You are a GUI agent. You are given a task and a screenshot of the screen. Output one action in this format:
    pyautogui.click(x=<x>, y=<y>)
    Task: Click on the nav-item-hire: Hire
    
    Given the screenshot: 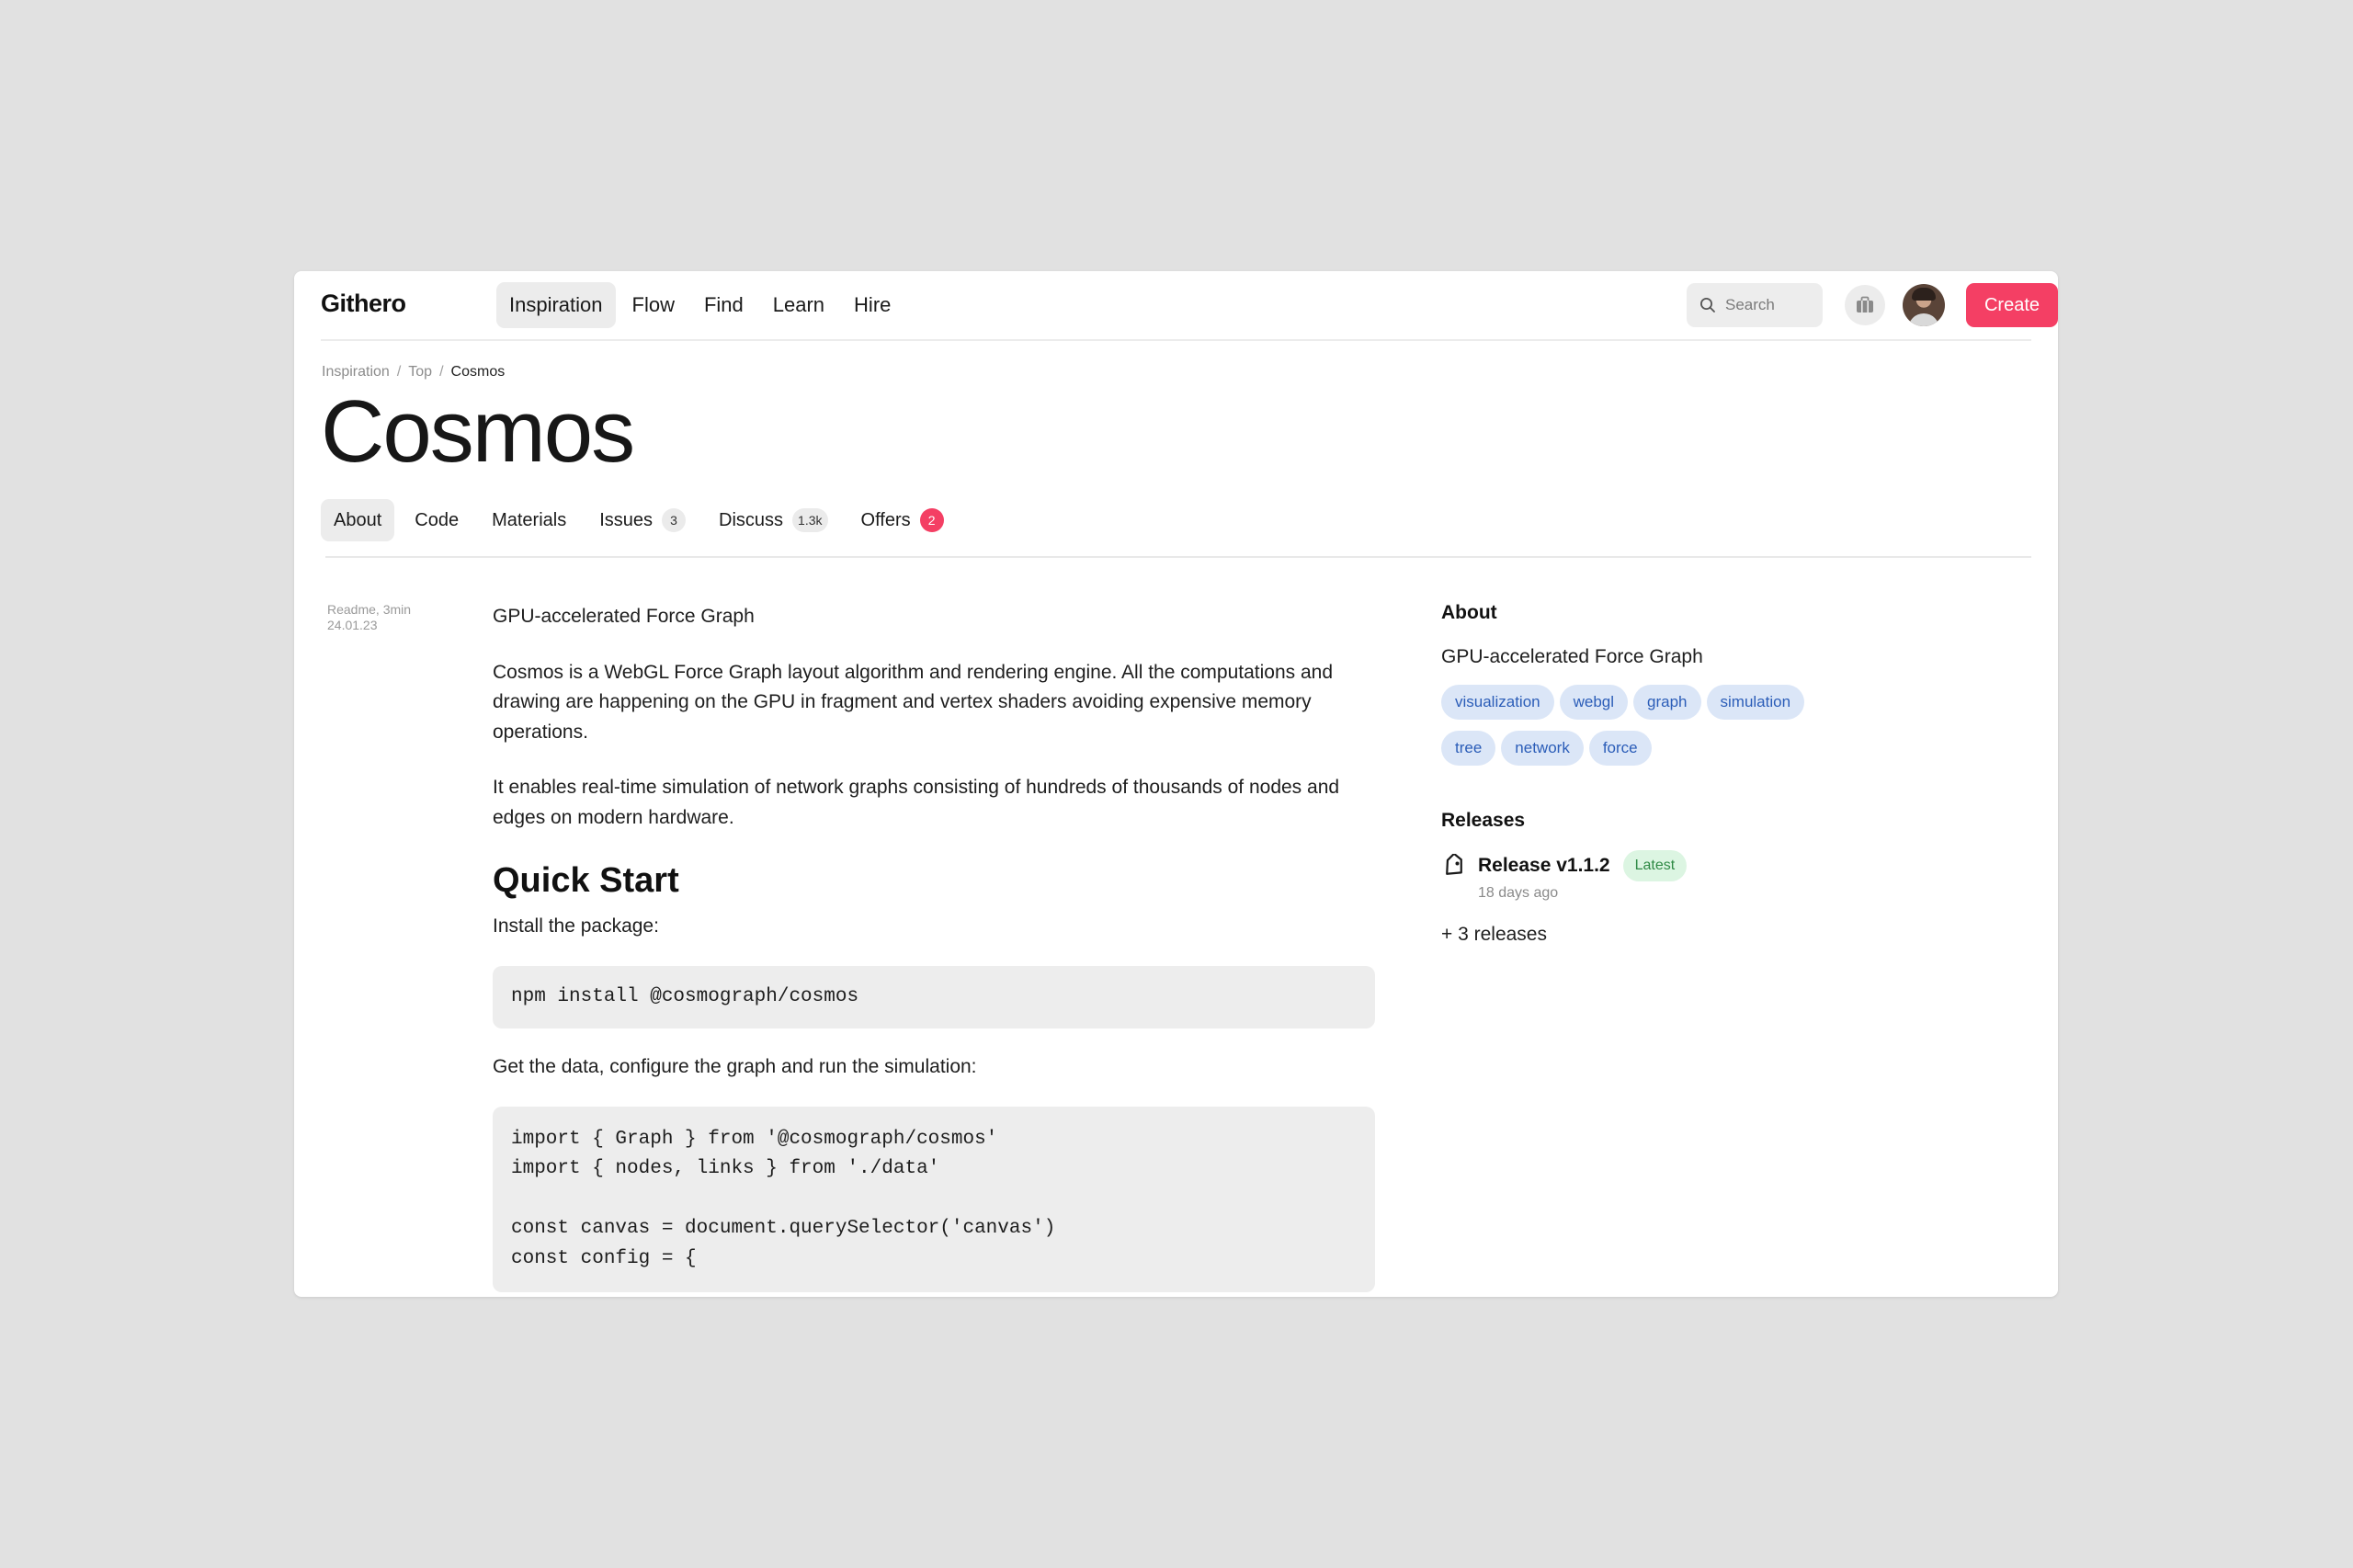 What is the action you would take?
    pyautogui.click(x=872, y=305)
    